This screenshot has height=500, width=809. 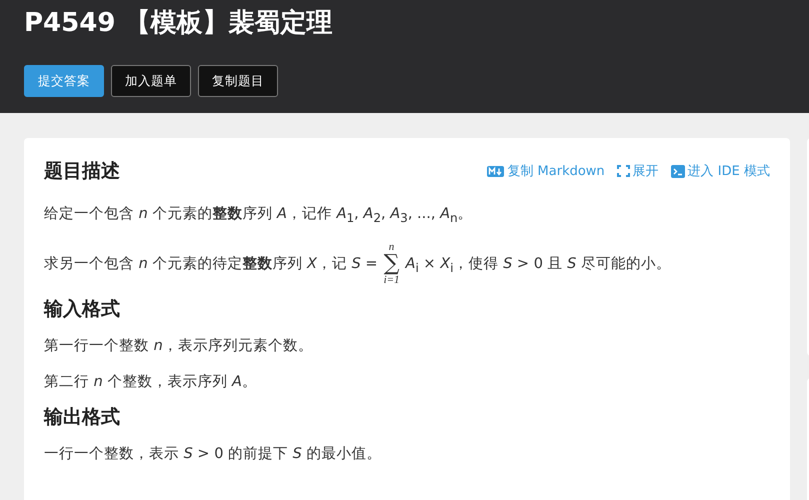 What do you see at coordinates (495, 171) in the screenshot?
I see `markdown-icon` at bounding box center [495, 171].